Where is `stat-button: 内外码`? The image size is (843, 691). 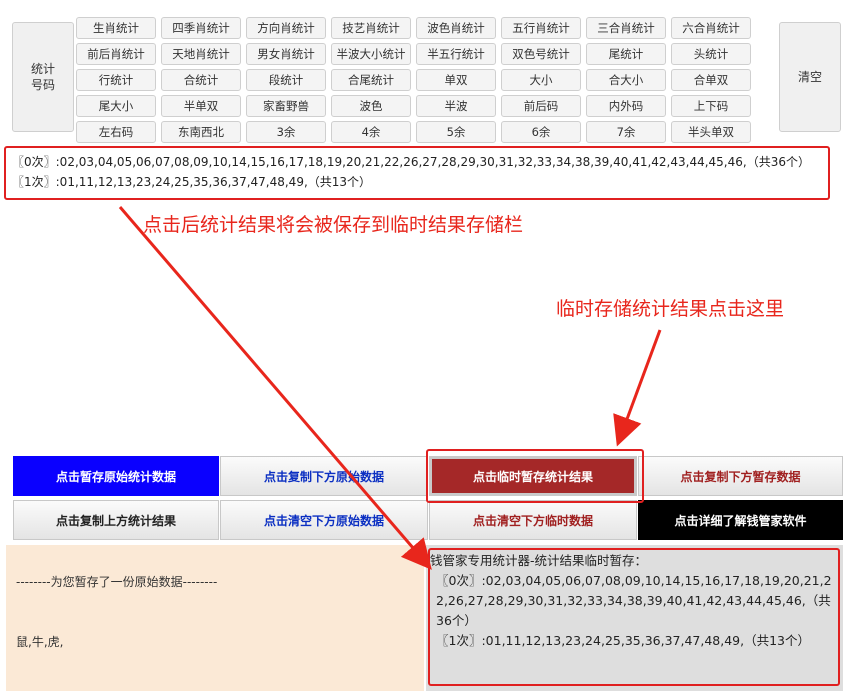
stat-button: 内外码 is located at coordinates (626, 106).